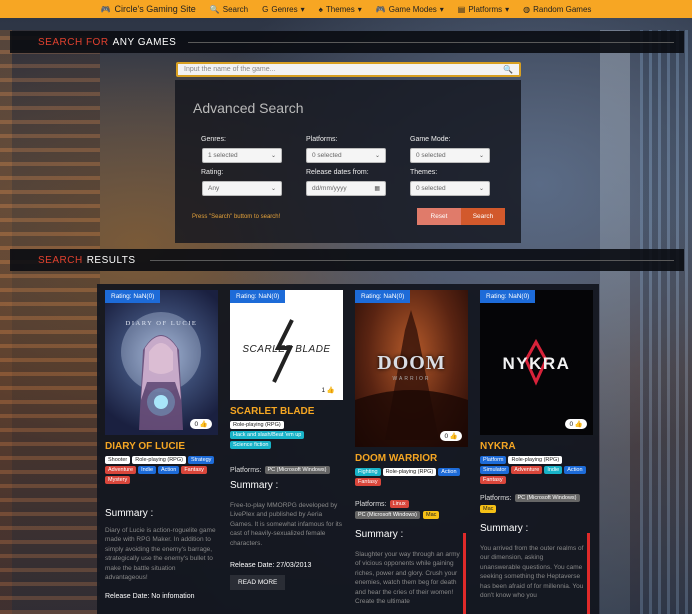  Describe the element at coordinates (450, 188) in the screenshot. I see `themes-select: 0 selected ⌄` at that location.